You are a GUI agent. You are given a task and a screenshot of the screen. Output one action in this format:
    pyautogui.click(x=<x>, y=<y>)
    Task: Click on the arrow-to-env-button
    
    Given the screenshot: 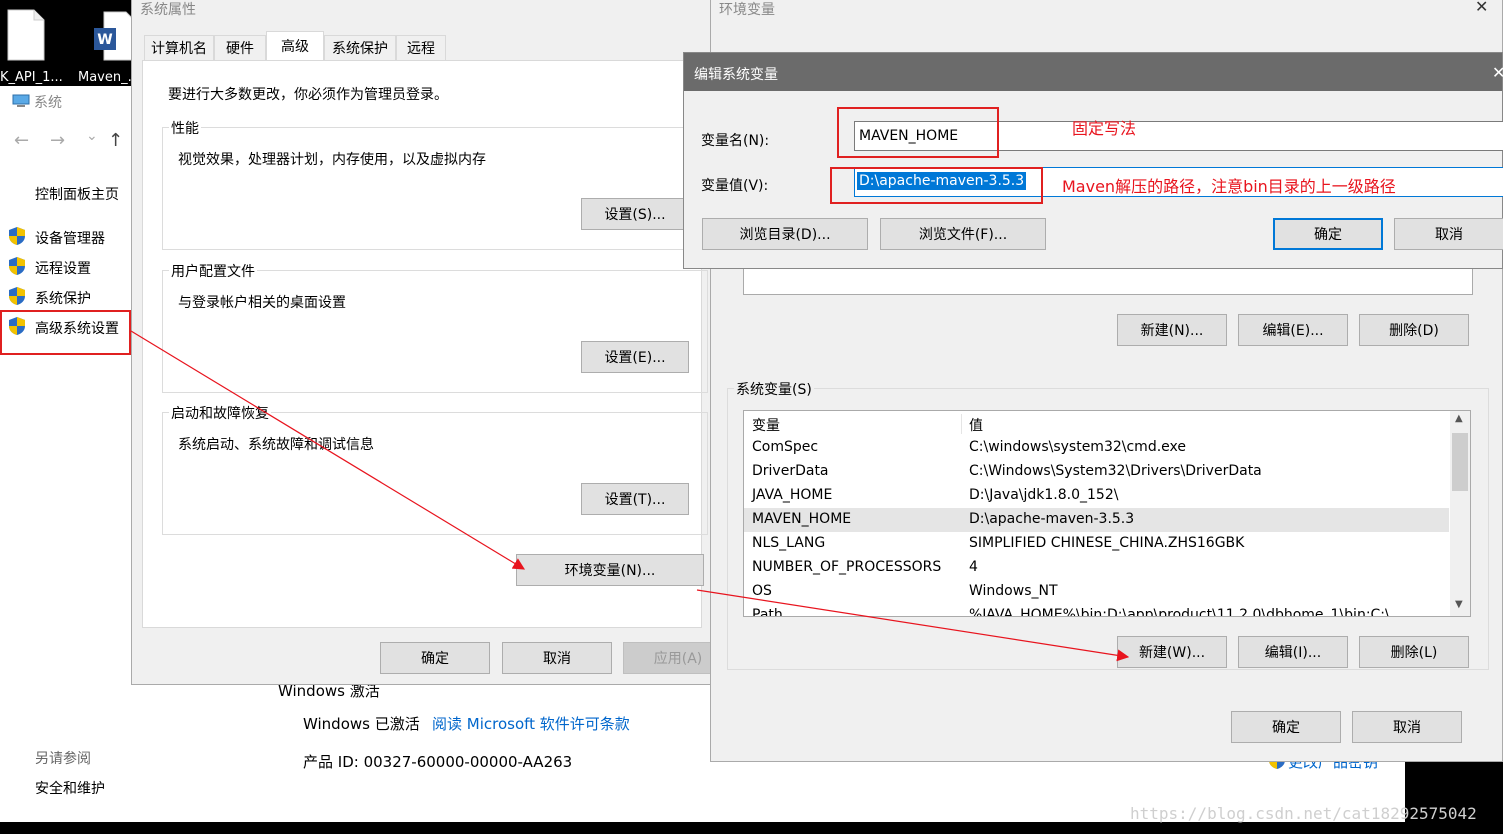 What is the action you would take?
    pyautogui.click(x=328, y=450)
    